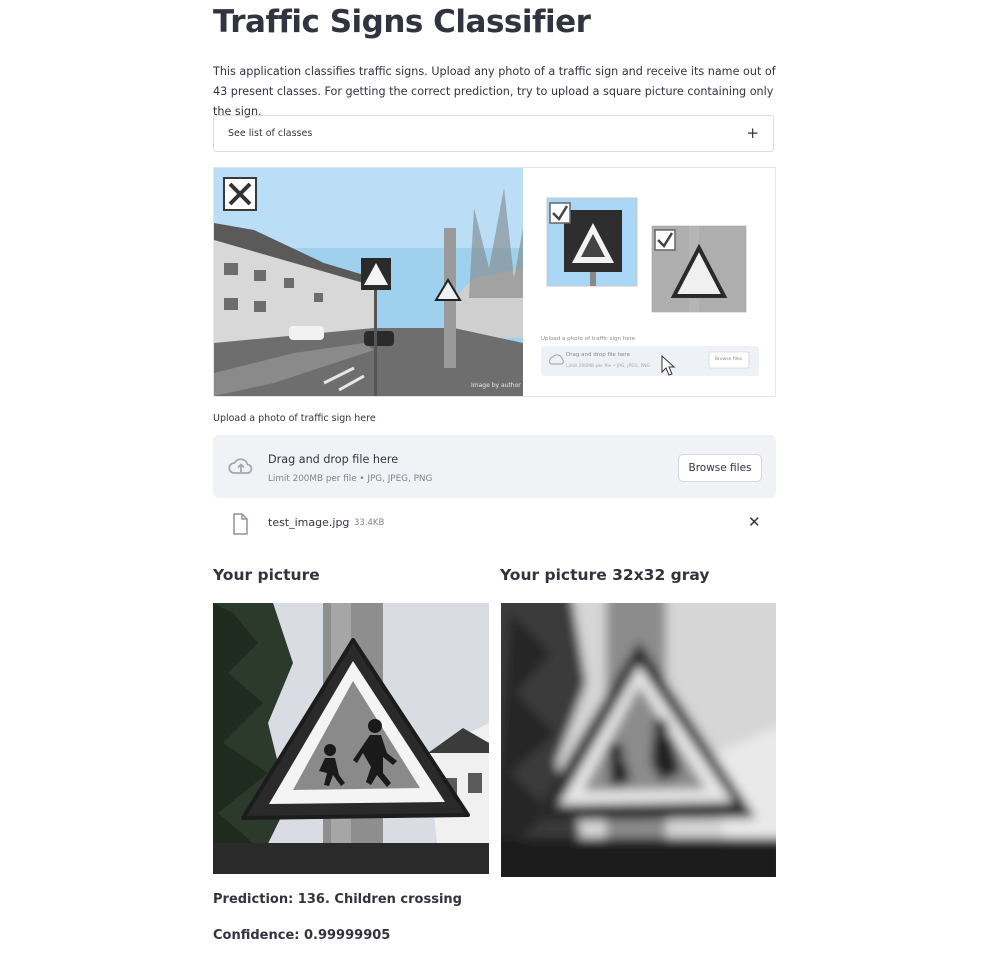  What do you see at coordinates (646, 255) in the screenshot?
I see `good-crop-examples` at bounding box center [646, 255].